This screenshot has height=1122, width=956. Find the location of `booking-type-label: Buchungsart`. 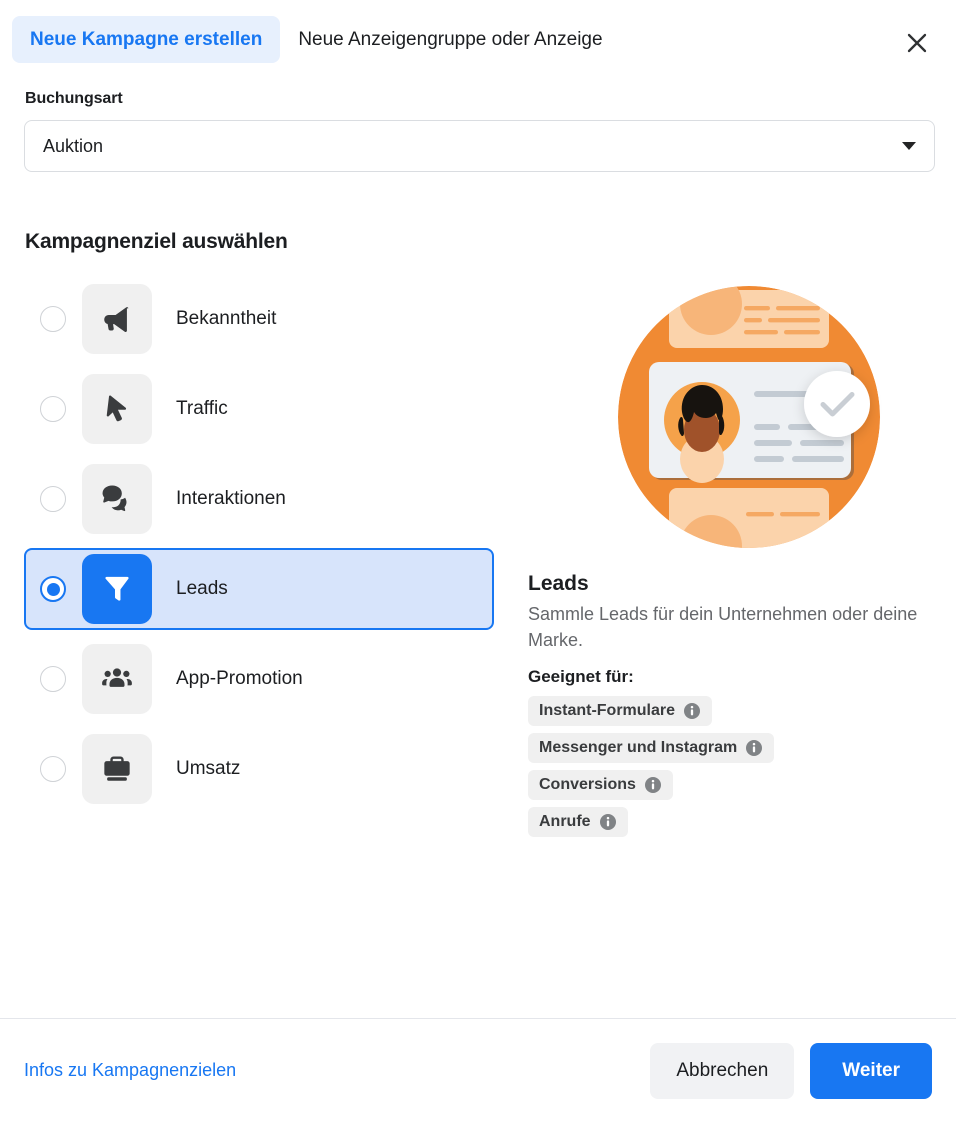

booking-type-label: Buchungsart is located at coordinates (74, 98).